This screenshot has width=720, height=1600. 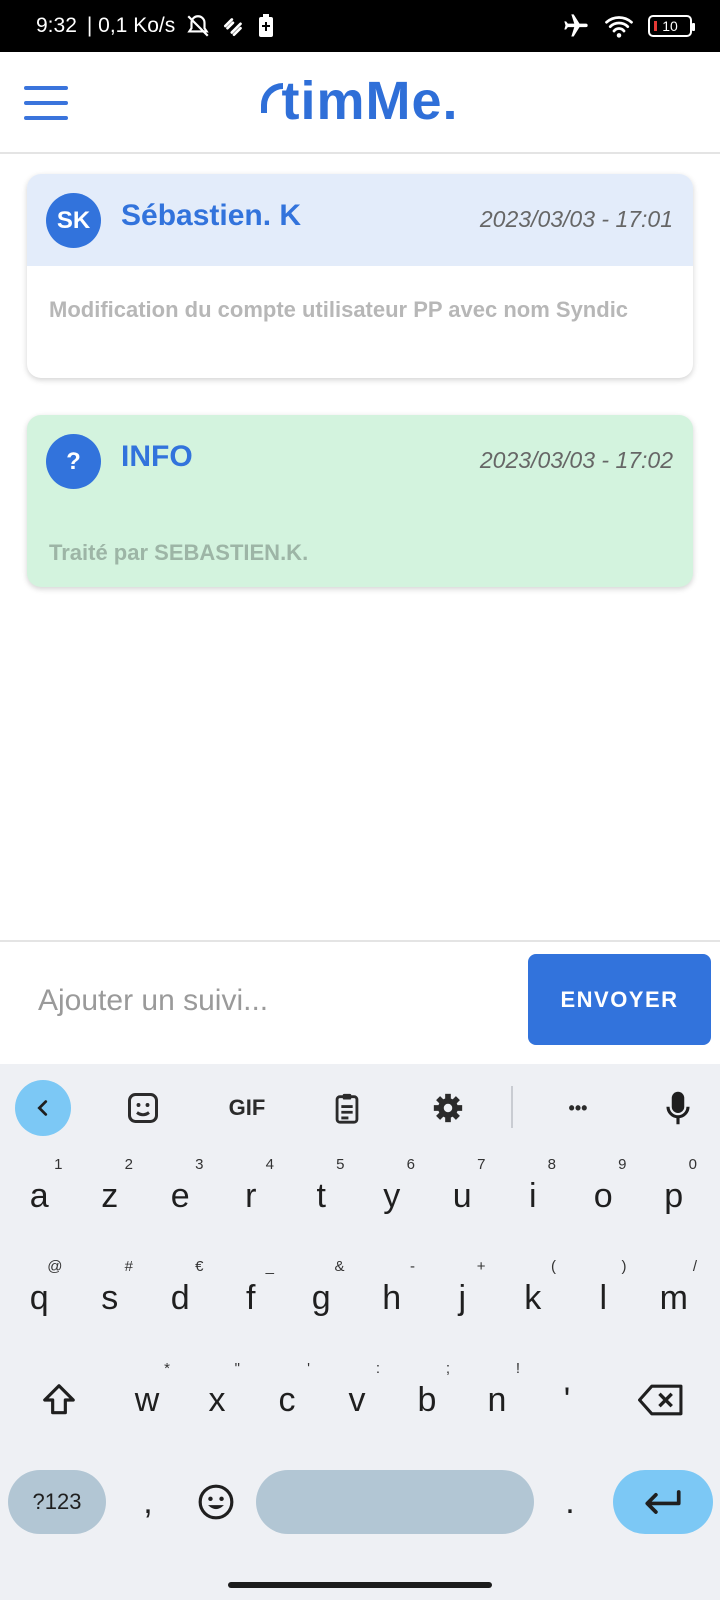 I want to click on key-hint: :, so click(x=377, y=1368).